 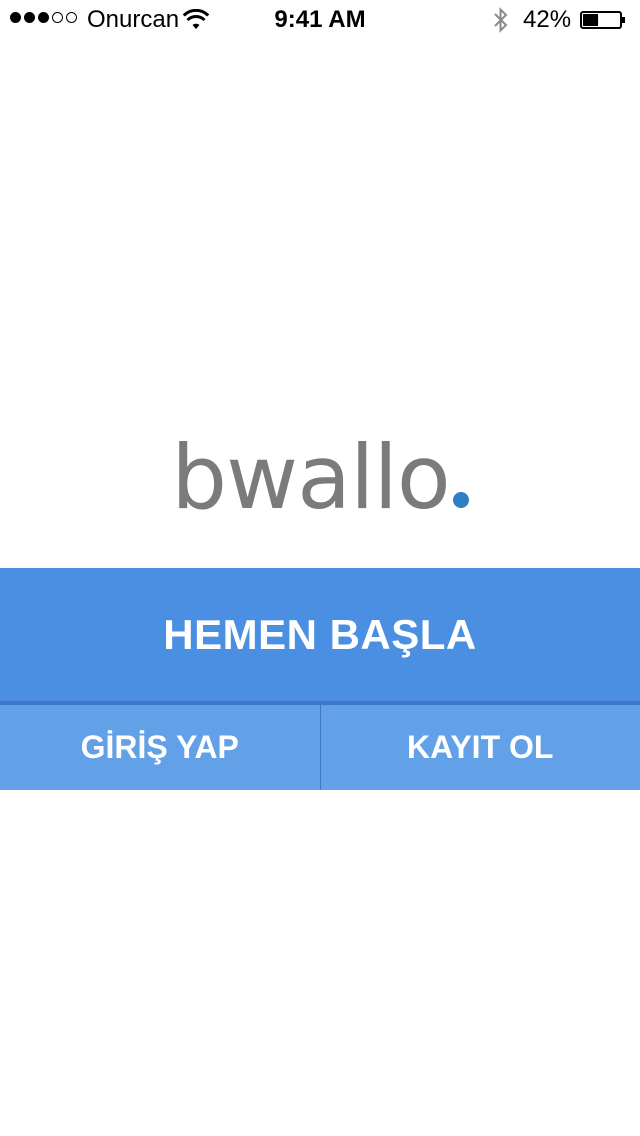 What do you see at coordinates (310, 477) in the screenshot?
I see `logo-text: bwallo` at bounding box center [310, 477].